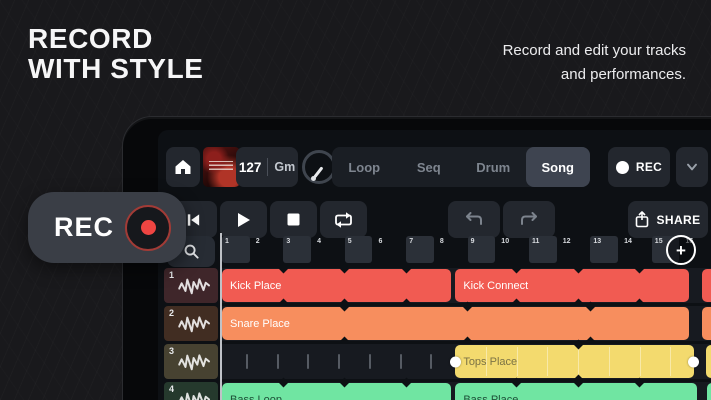 The height and width of the screenshot is (400, 711). I want to click on collapse-panel-button, so click(692, 167).